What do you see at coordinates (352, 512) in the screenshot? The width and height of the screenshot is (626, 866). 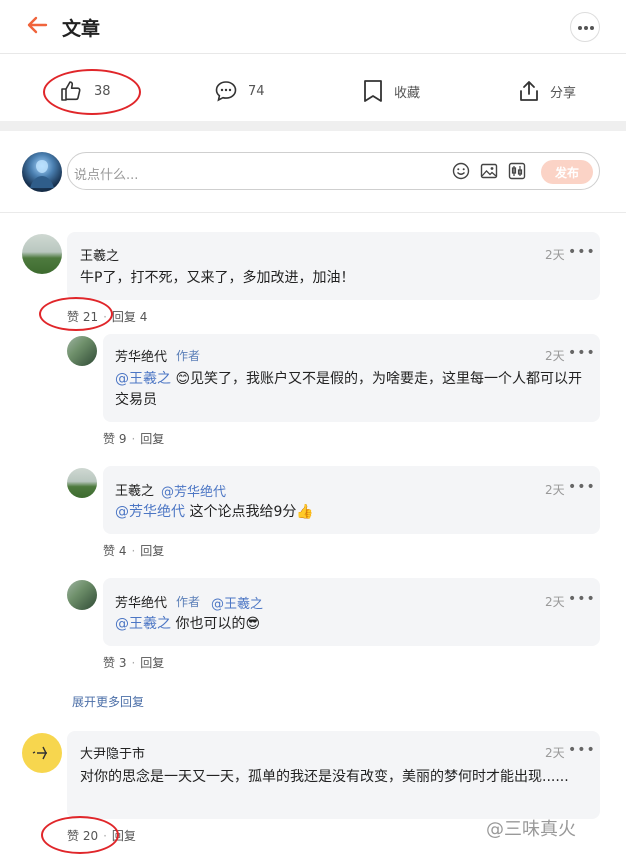 I see `reply-text: @芳华绝代 这个论点我给9分👍` at bounding box center [352, 512].